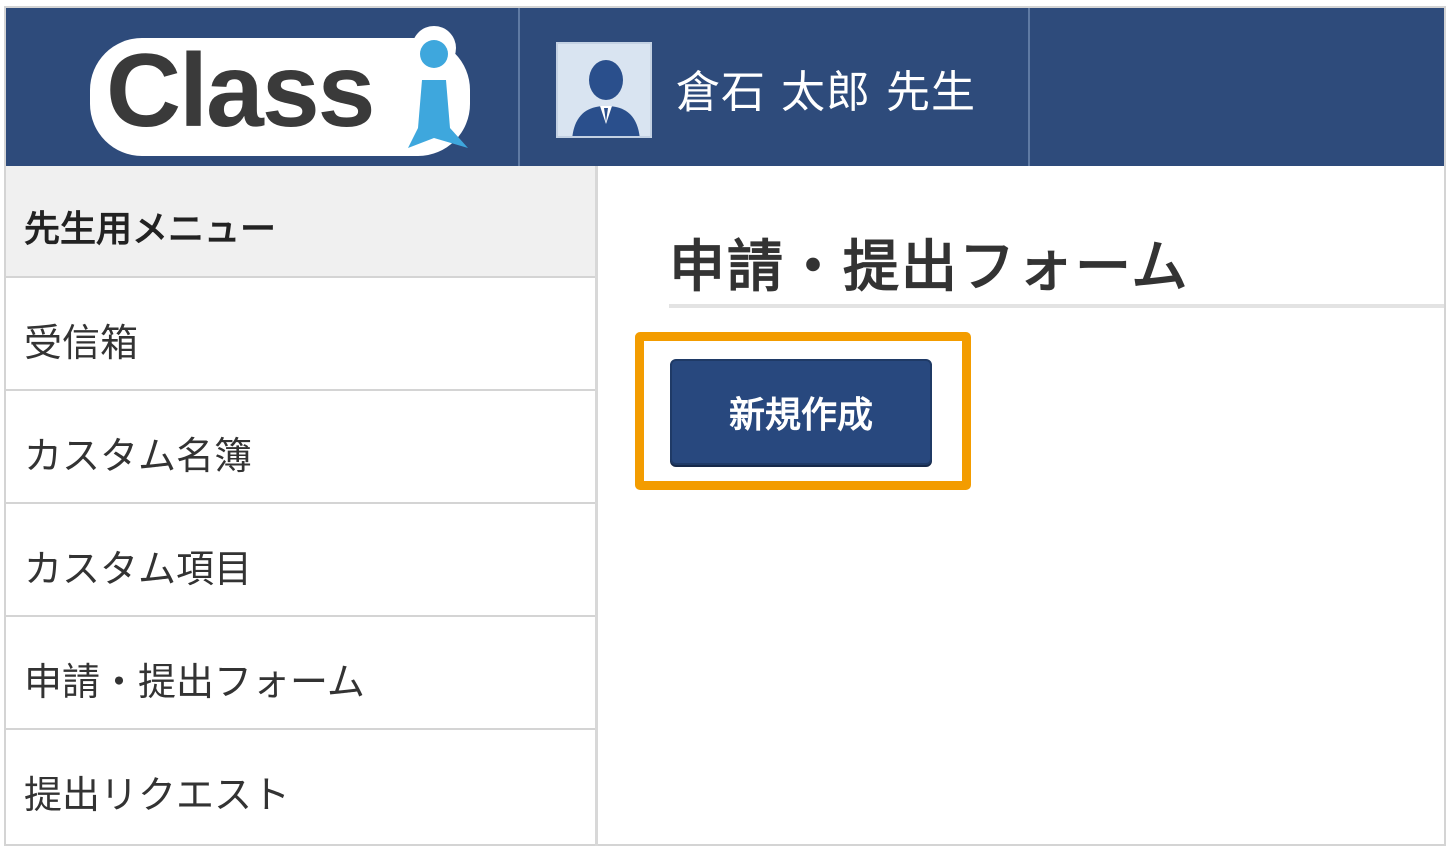  I want to click on sidebar-item-application-form: 申請・提出フォーム, so click(300, 673).